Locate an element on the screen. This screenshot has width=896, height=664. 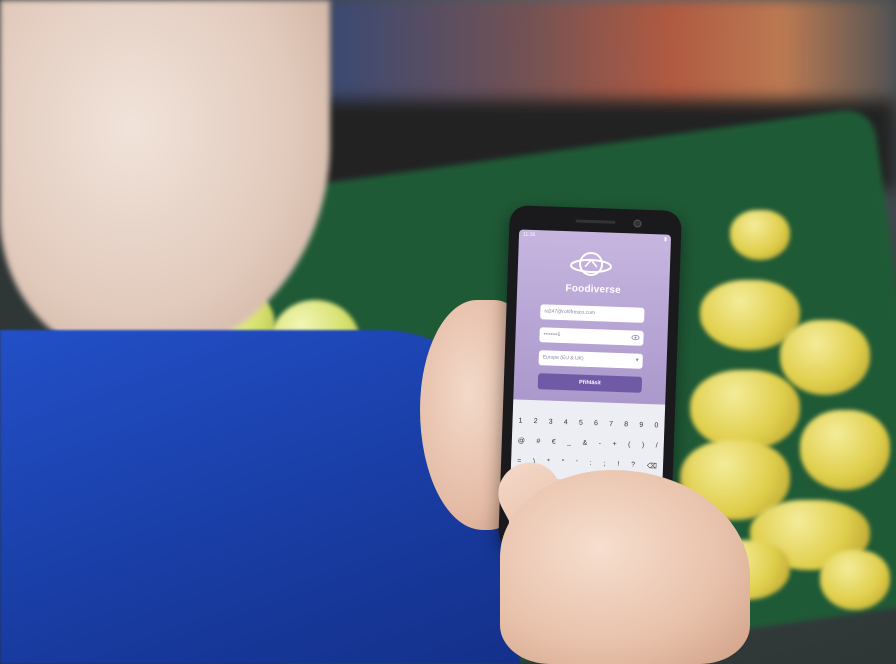
front-camera is located at coordinates (637, 223).